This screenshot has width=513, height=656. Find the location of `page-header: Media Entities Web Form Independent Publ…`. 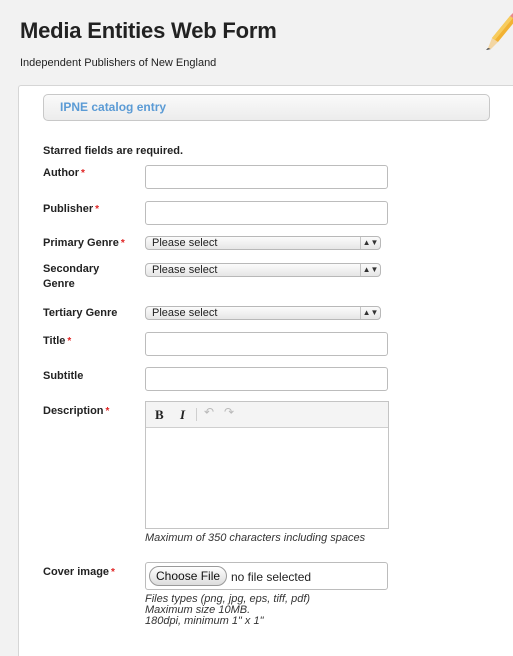

page-header: Media Entities Web Form Independent Publ… is located at coordinates (256, 40).